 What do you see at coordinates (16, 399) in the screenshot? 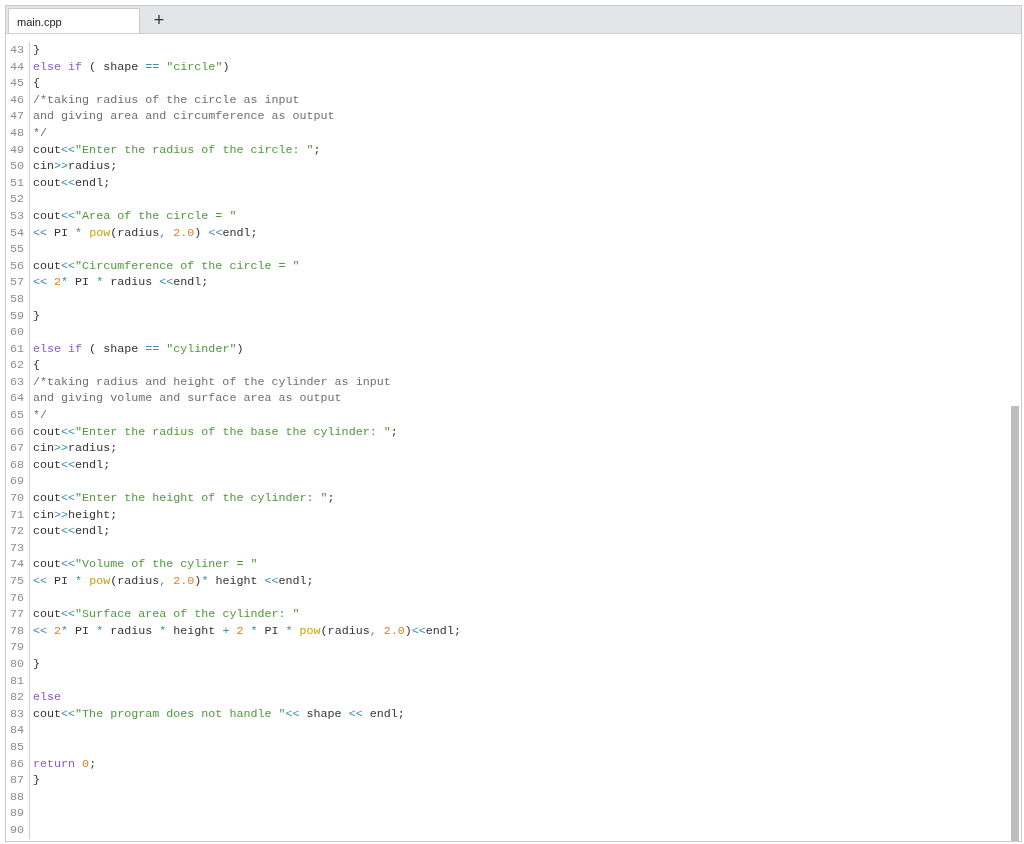
I see `line-number: 64` at bounding box center [16, 399].